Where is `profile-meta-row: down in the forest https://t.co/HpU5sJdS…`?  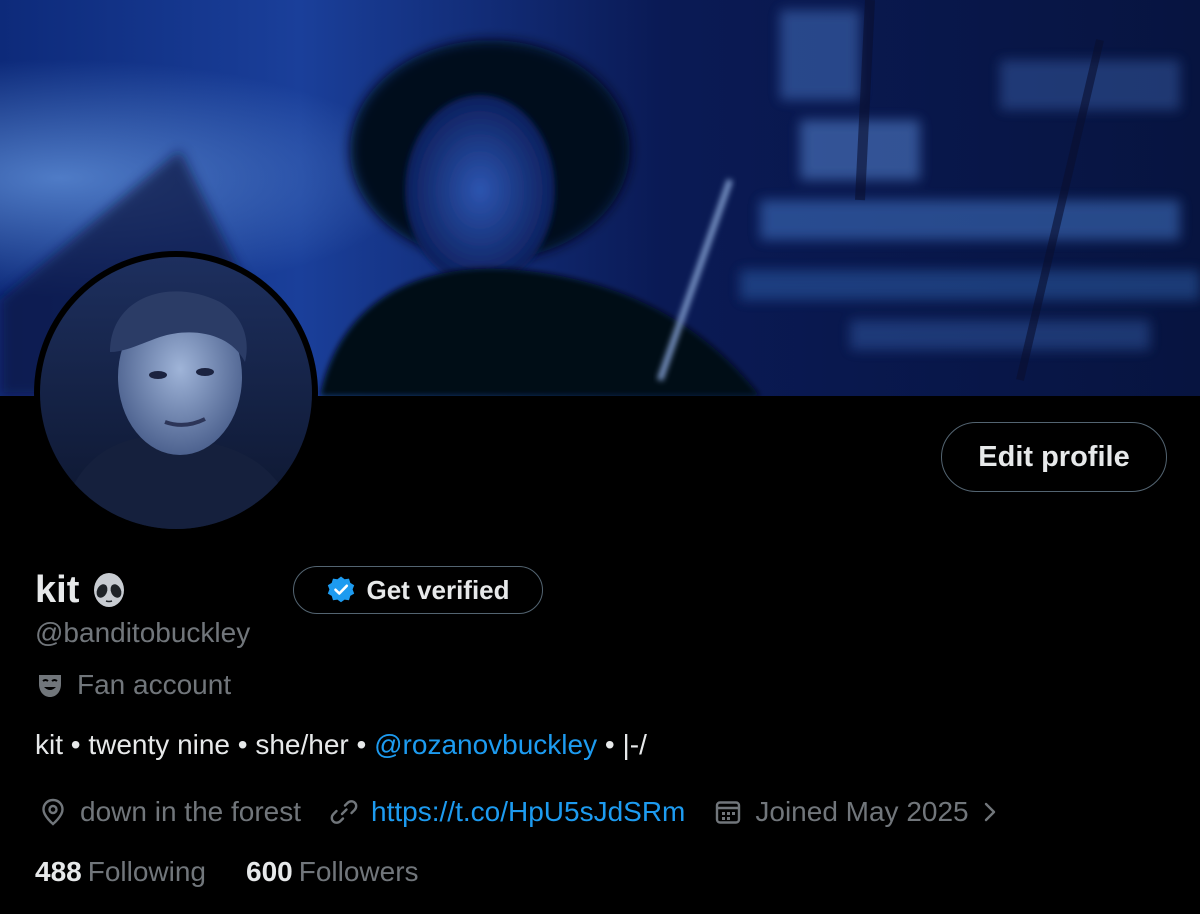
profile-meta-row: down in the forest https://t.co/HpU5sJdS… is located at coordinates (534, 812).